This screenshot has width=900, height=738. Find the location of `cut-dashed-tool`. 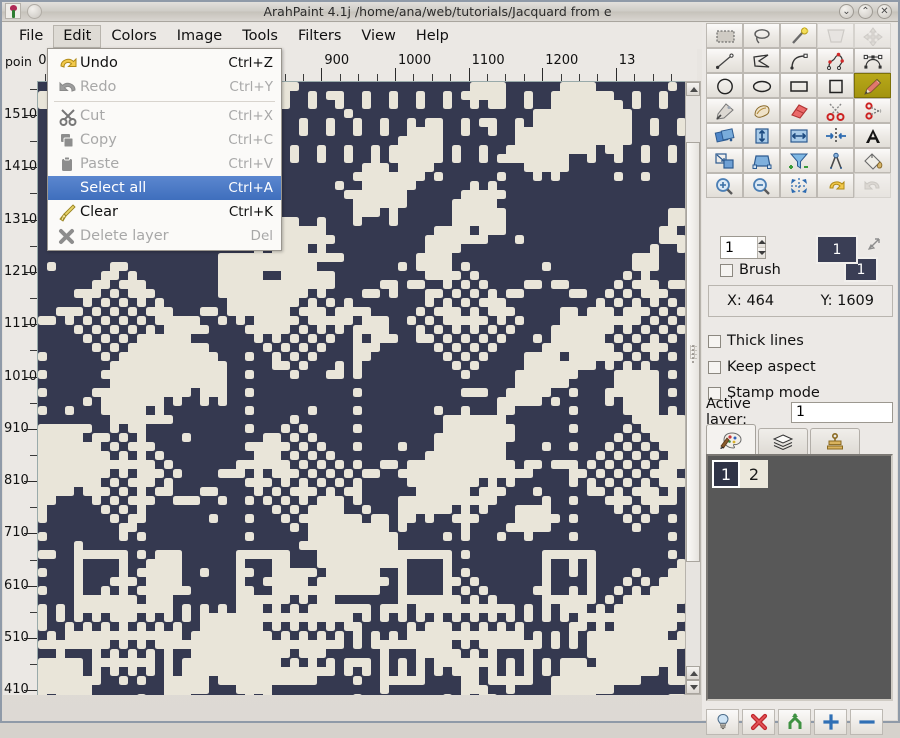

cut-dashed-tool is located at coordinates (872, 110).